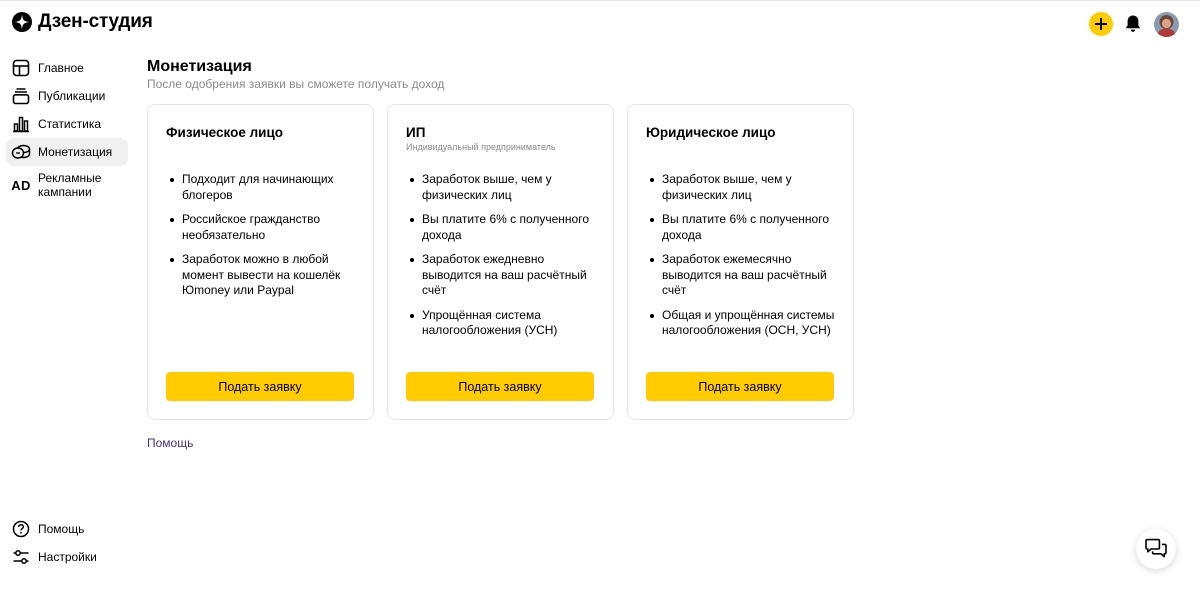 The width and height of the screenshot is (1200, 590). What do you see at coordinates (266, 227) in the screenshot?
I see `list-item: Российское гражданство необязательно` at bounding box center [266, 227].